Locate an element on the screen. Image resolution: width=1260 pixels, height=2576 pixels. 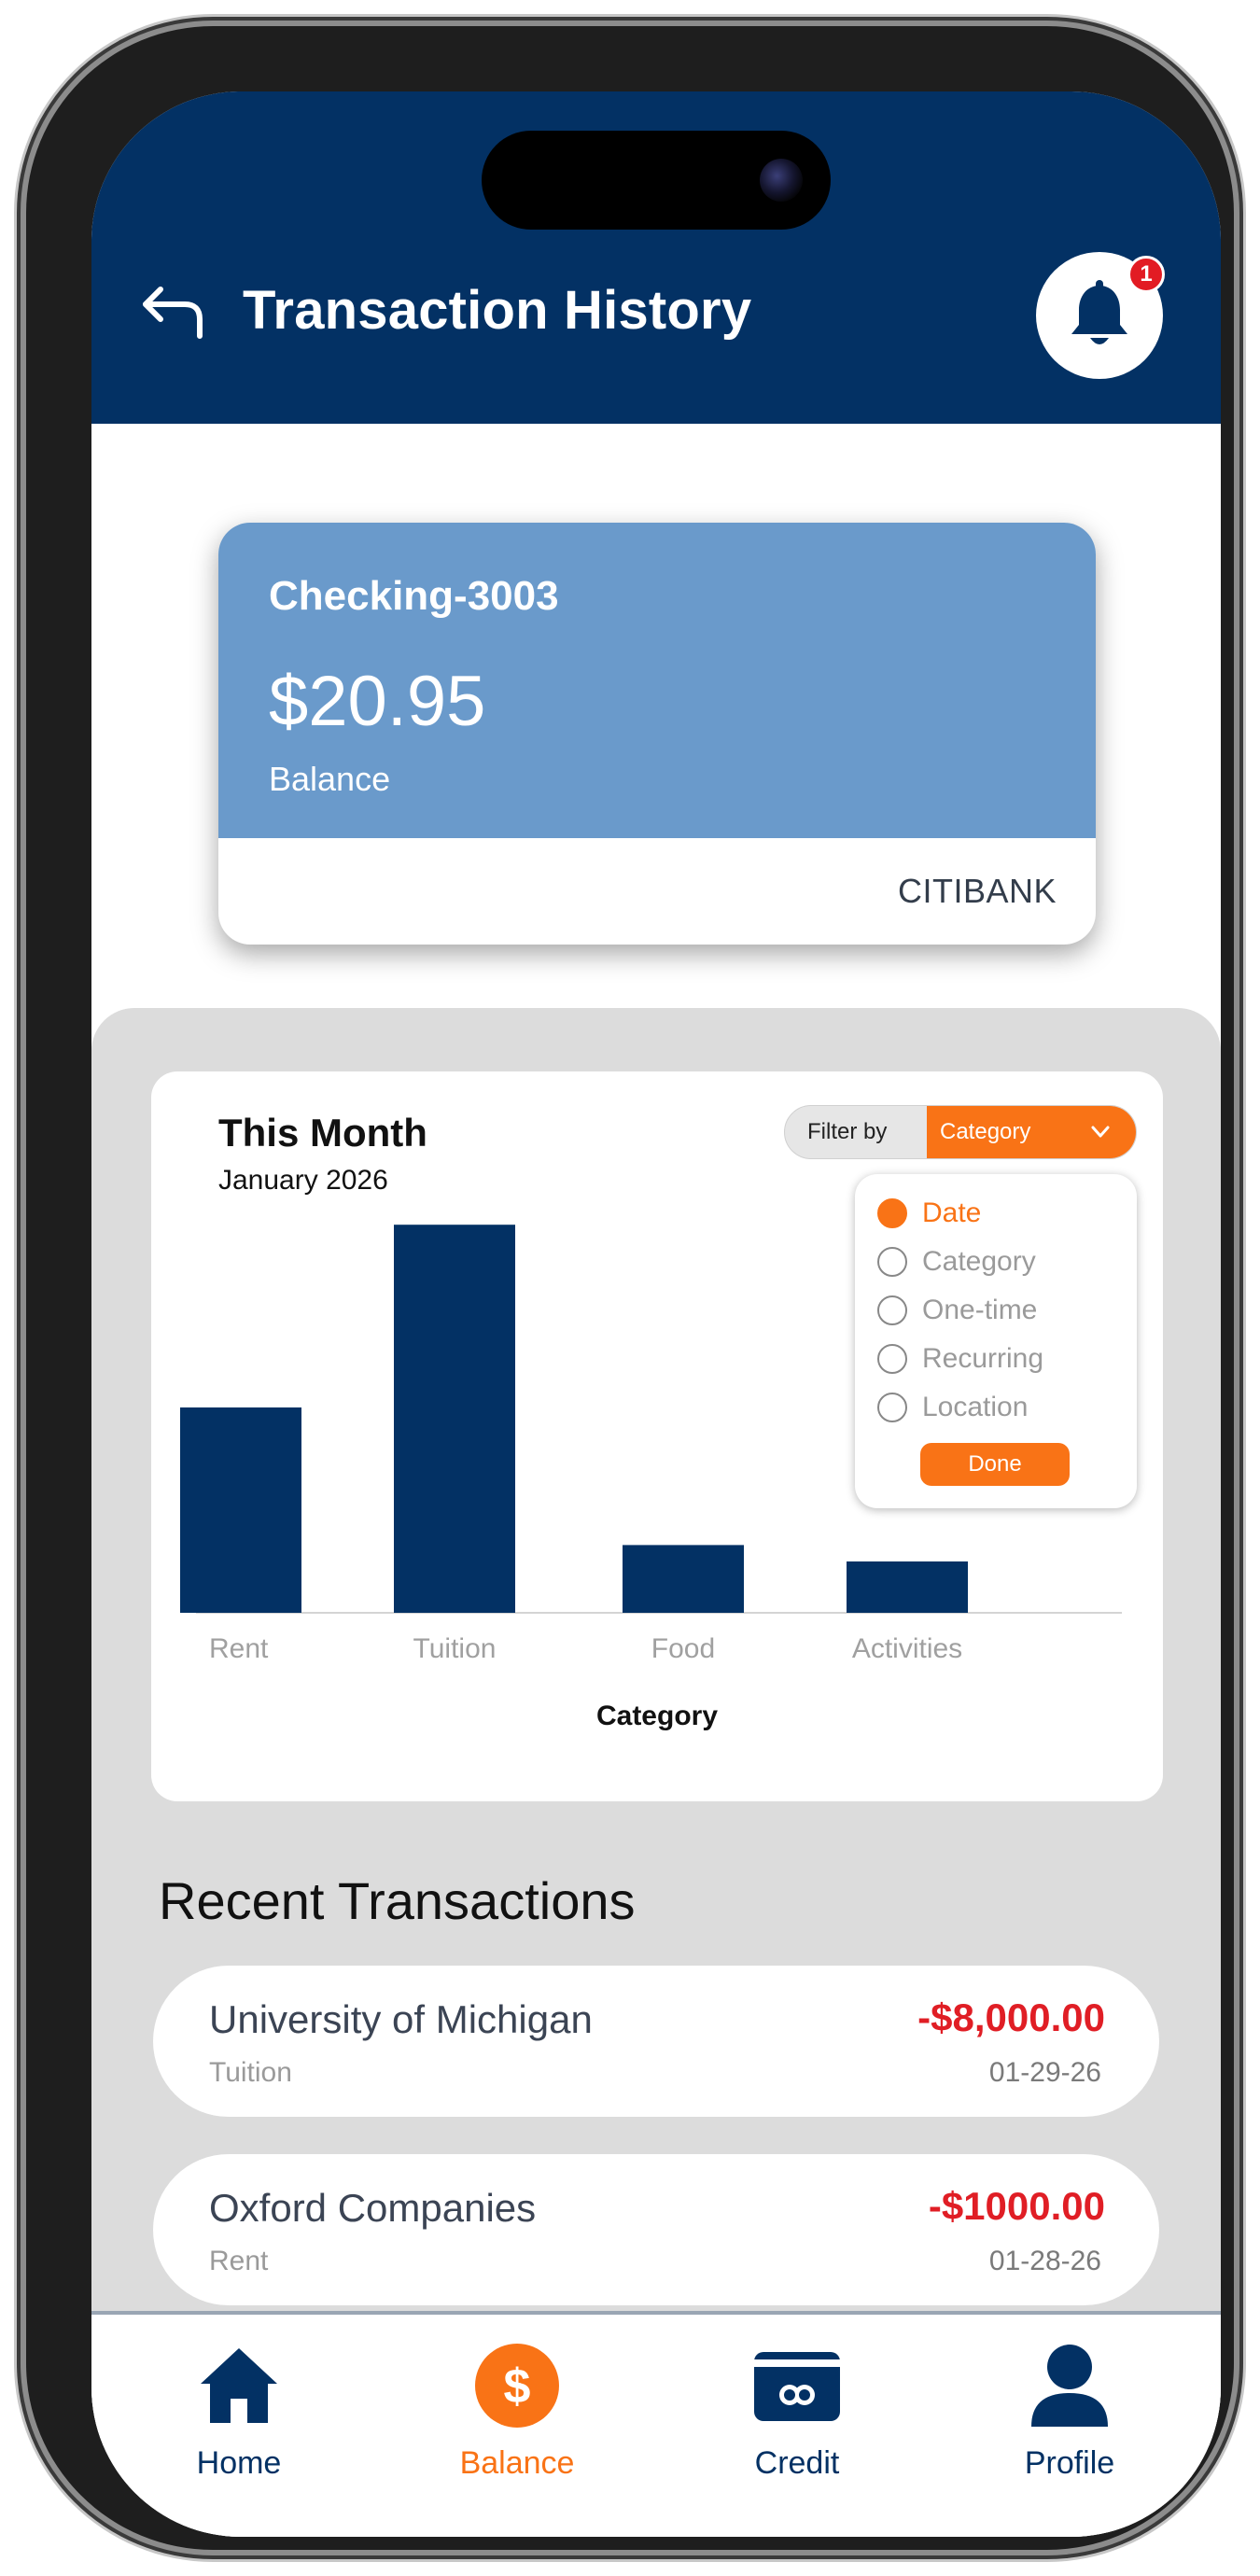
account-card-top: Checking-3003 $20.95 Balance is located at coordinates (657, 680).